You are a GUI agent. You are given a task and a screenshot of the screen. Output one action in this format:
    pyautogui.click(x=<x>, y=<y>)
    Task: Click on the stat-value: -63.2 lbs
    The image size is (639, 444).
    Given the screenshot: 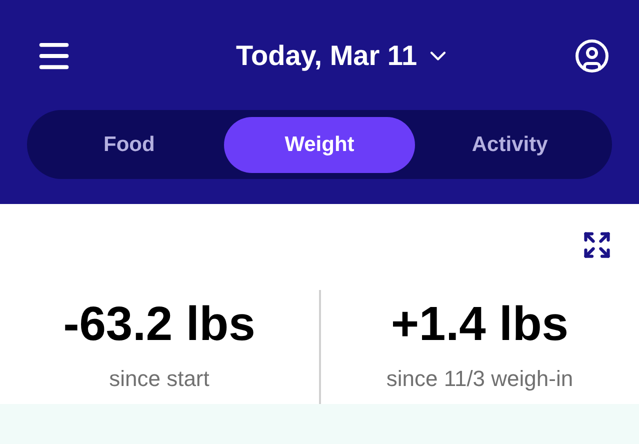 What is the action you would take?
    pyautogui.click(x=159, y=325)
    